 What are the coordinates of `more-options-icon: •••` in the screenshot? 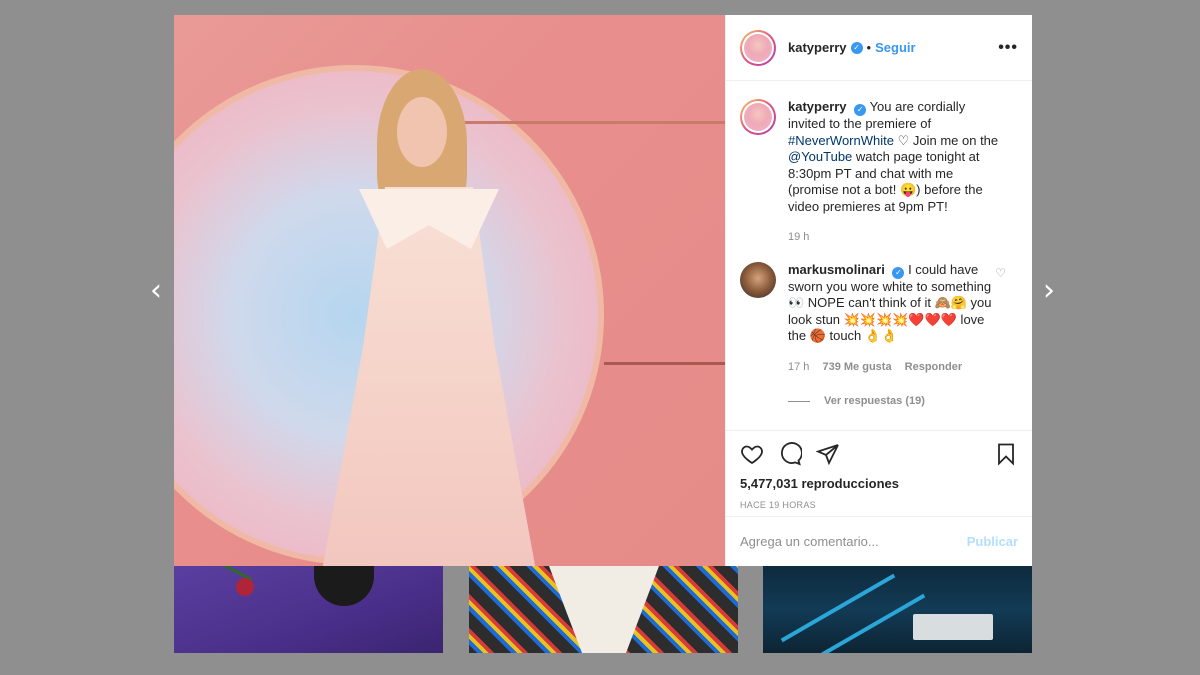 It's located at (1008, 48).